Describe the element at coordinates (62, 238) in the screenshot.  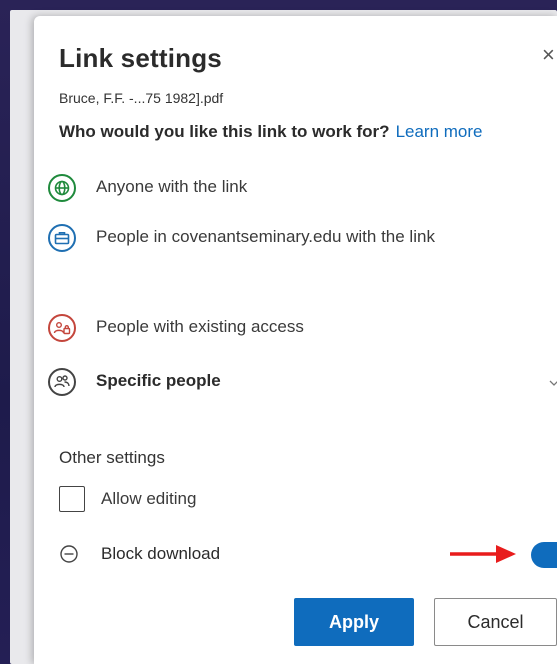
I see `briefcase-icon` at that location.